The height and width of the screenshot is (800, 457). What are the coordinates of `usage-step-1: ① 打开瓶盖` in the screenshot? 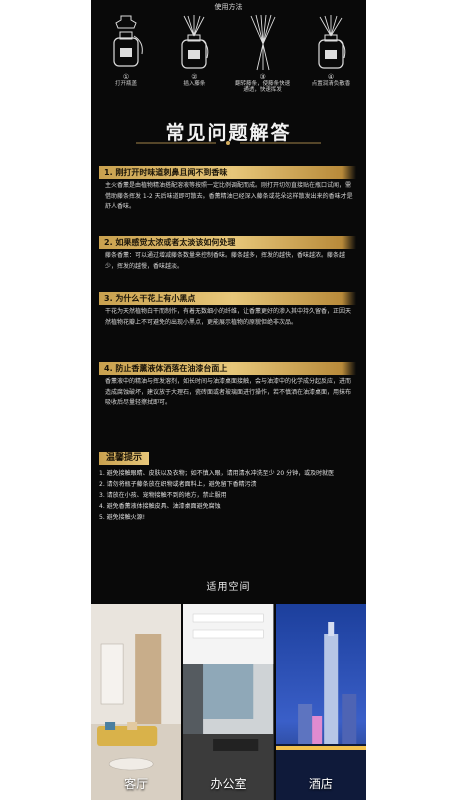 It's located at (126, 60).